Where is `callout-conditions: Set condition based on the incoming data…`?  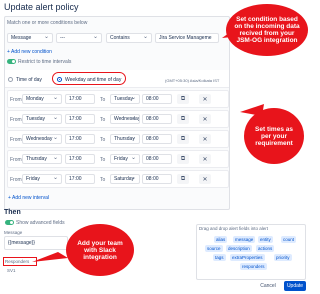
callout-conditions: Set condition based on the incoming data… is located at coordinates (267, 30).